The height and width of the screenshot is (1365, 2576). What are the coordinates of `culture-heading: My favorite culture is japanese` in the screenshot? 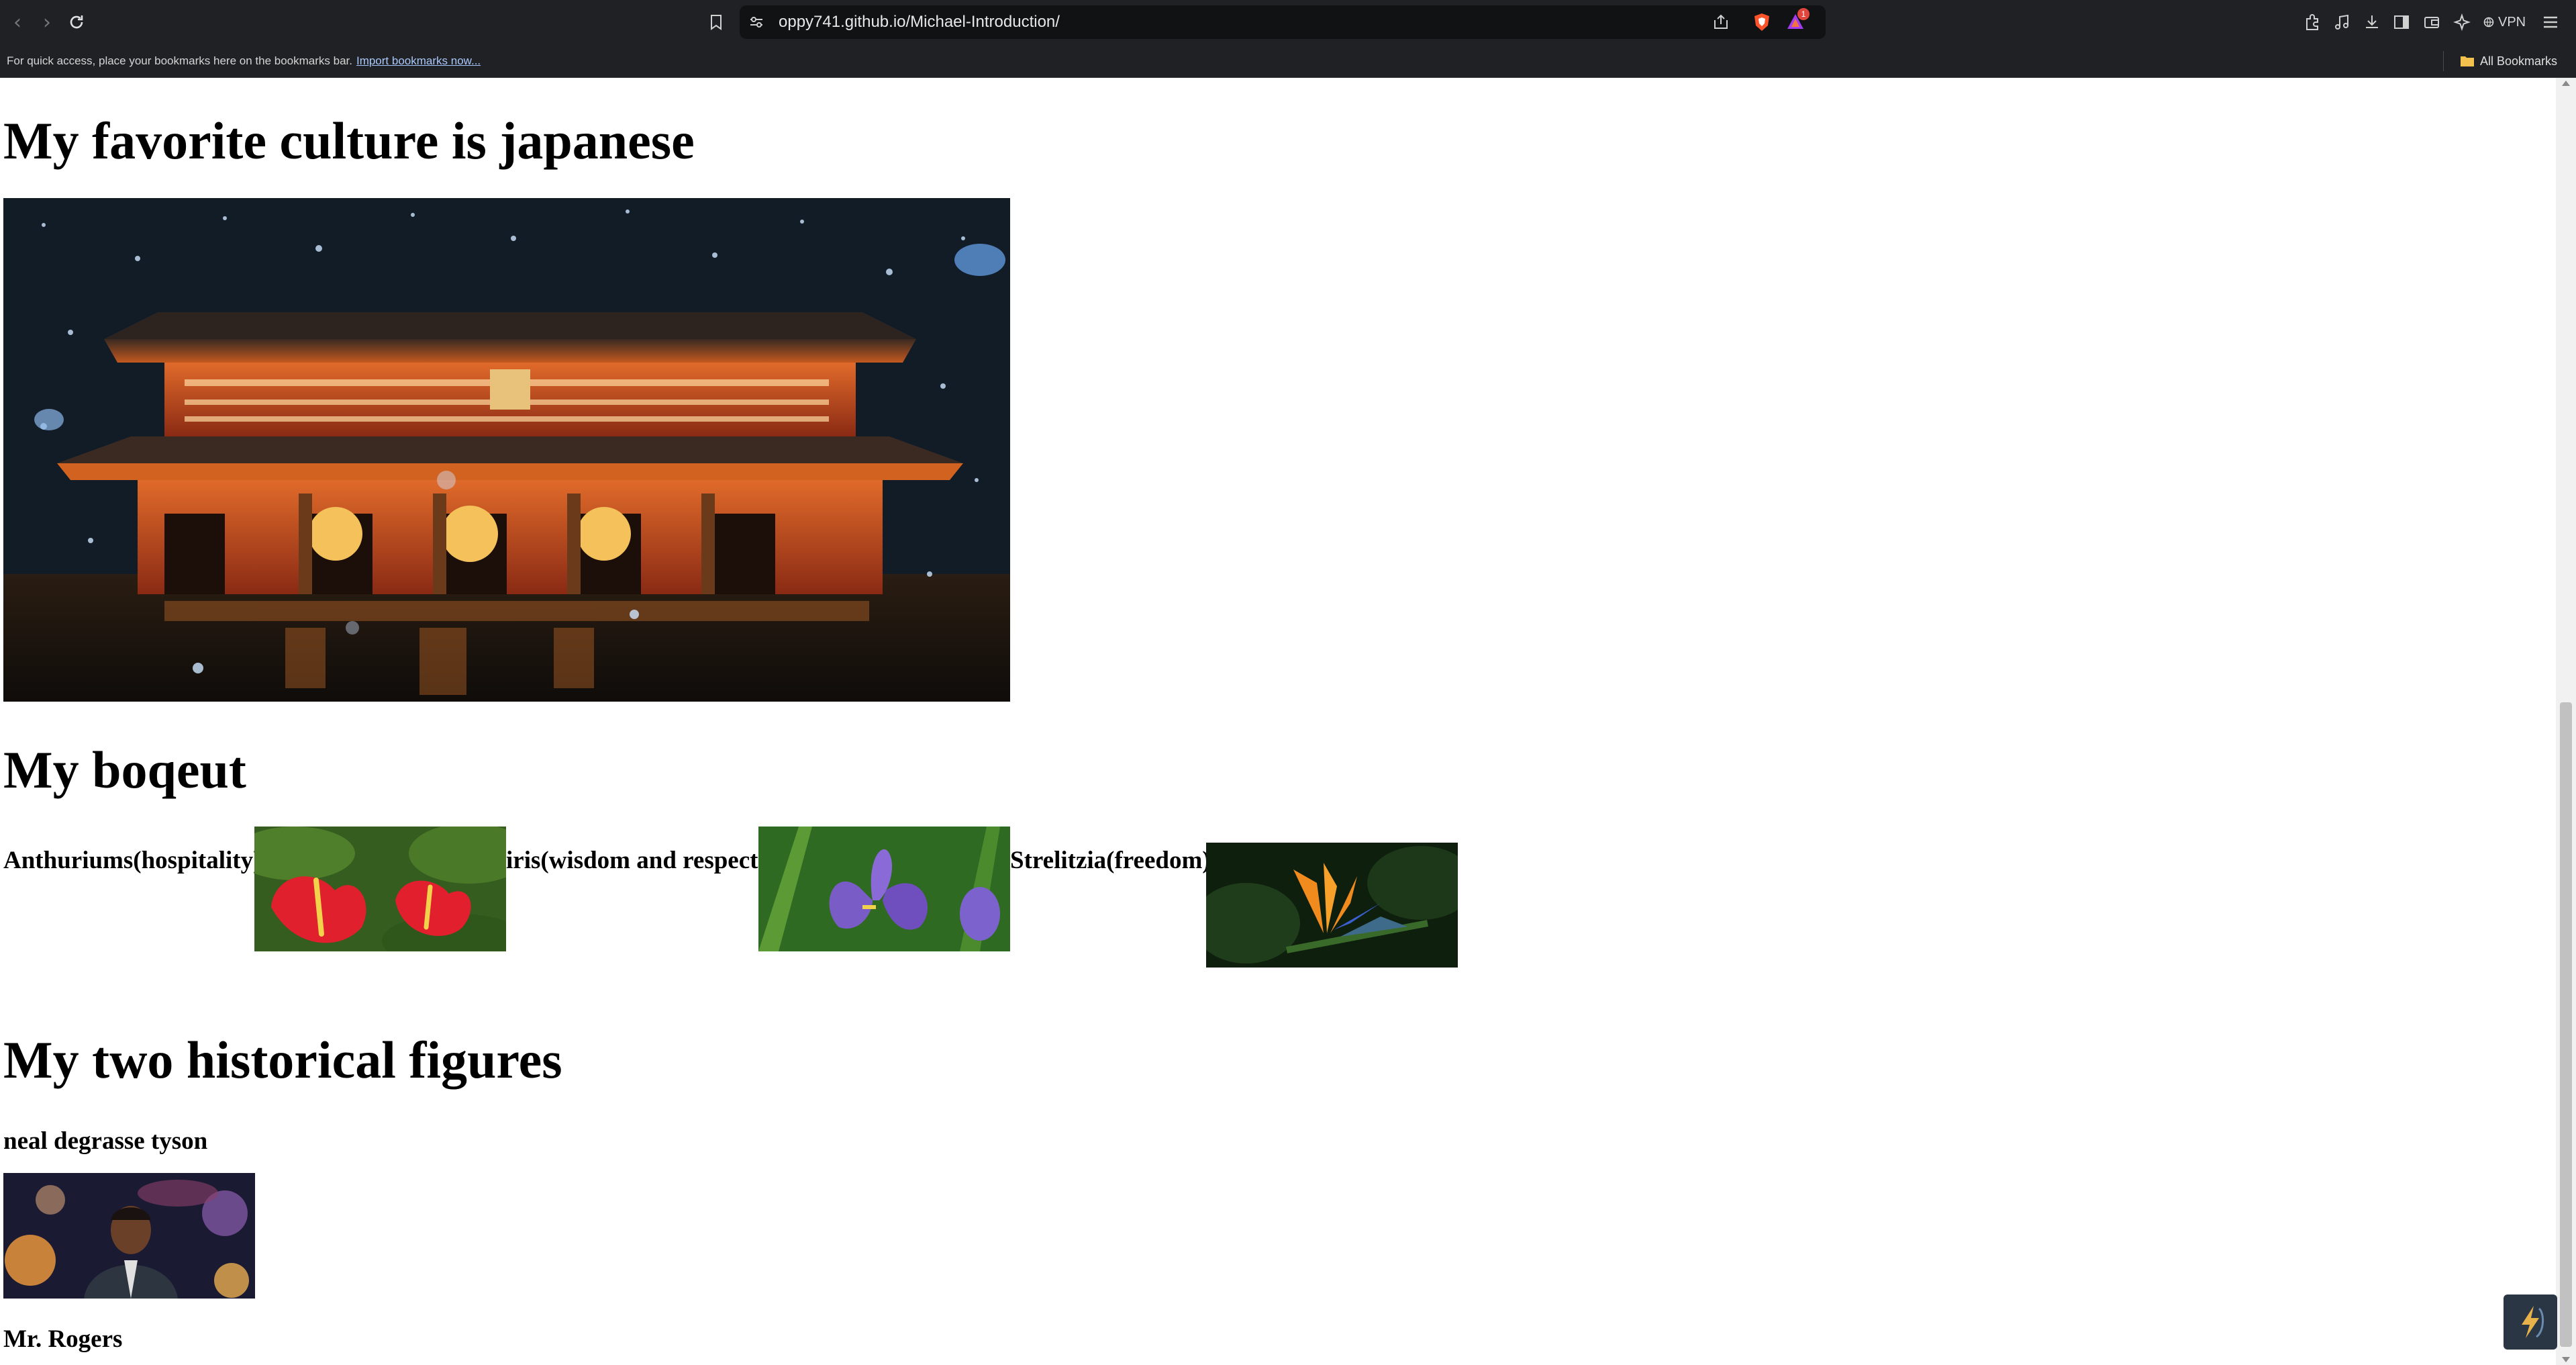 It's located at (349, 140).